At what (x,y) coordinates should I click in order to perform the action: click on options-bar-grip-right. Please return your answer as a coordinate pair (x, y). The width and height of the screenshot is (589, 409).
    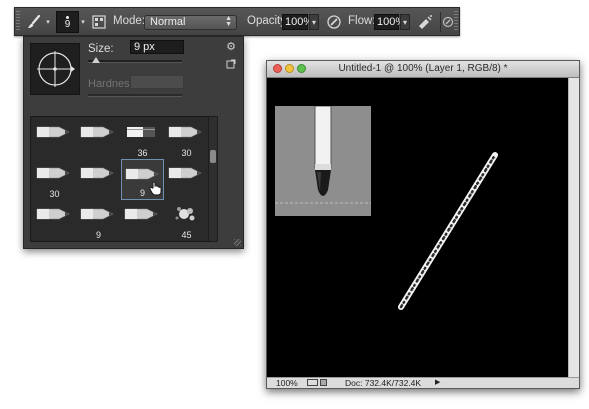
    Looking at the image, I should click on (456, 21).